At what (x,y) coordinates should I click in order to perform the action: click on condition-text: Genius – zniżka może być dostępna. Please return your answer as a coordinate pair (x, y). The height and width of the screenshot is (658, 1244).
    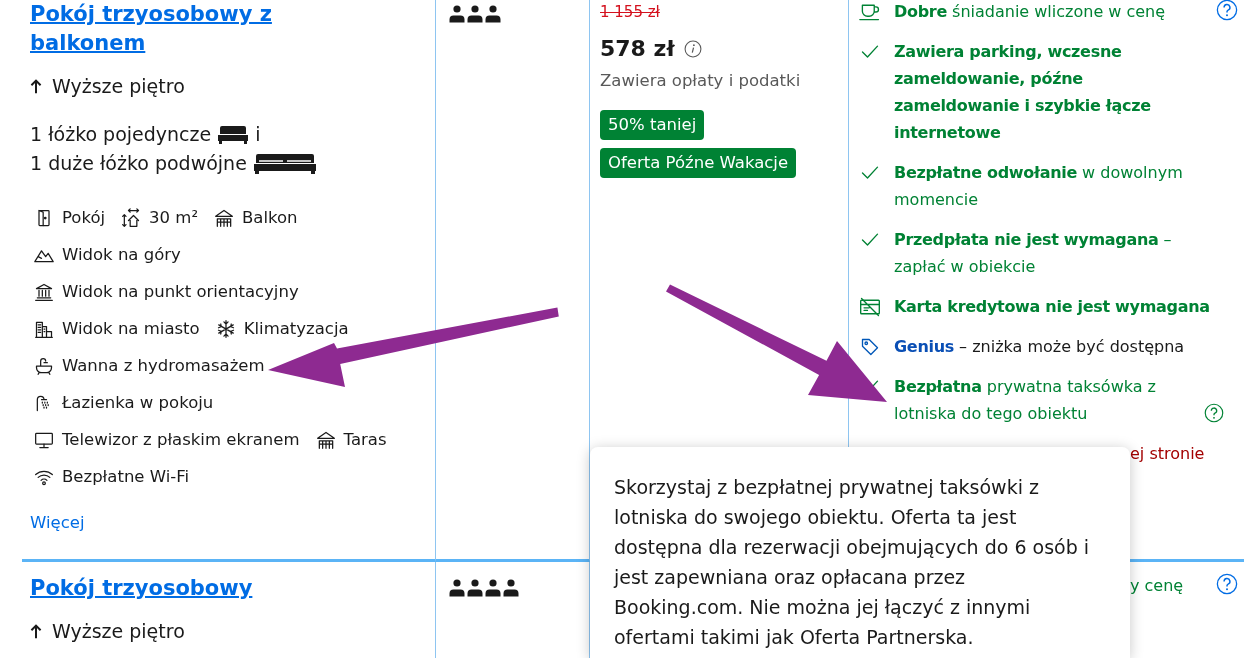
    Looking at the image, I should click on (1039, 346).